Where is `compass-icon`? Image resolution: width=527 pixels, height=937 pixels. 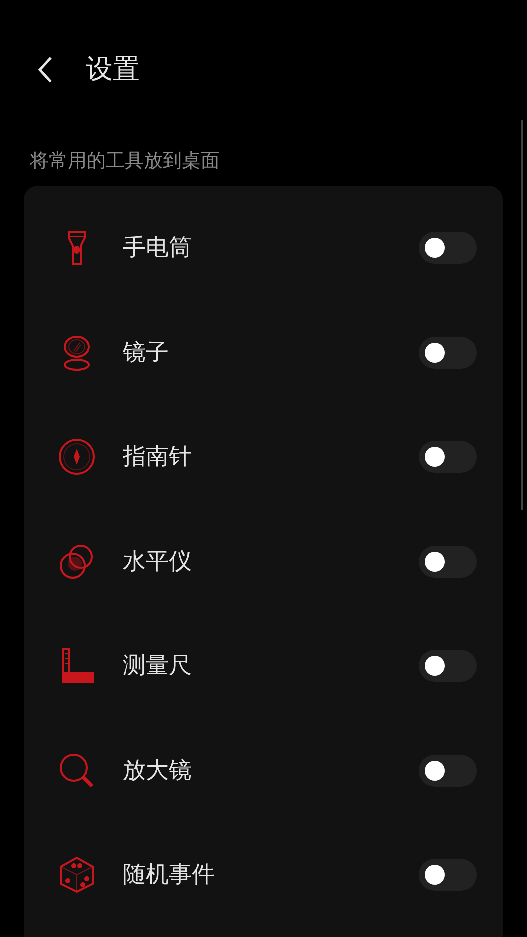 compass-icon is located at coordinates (77, 457).